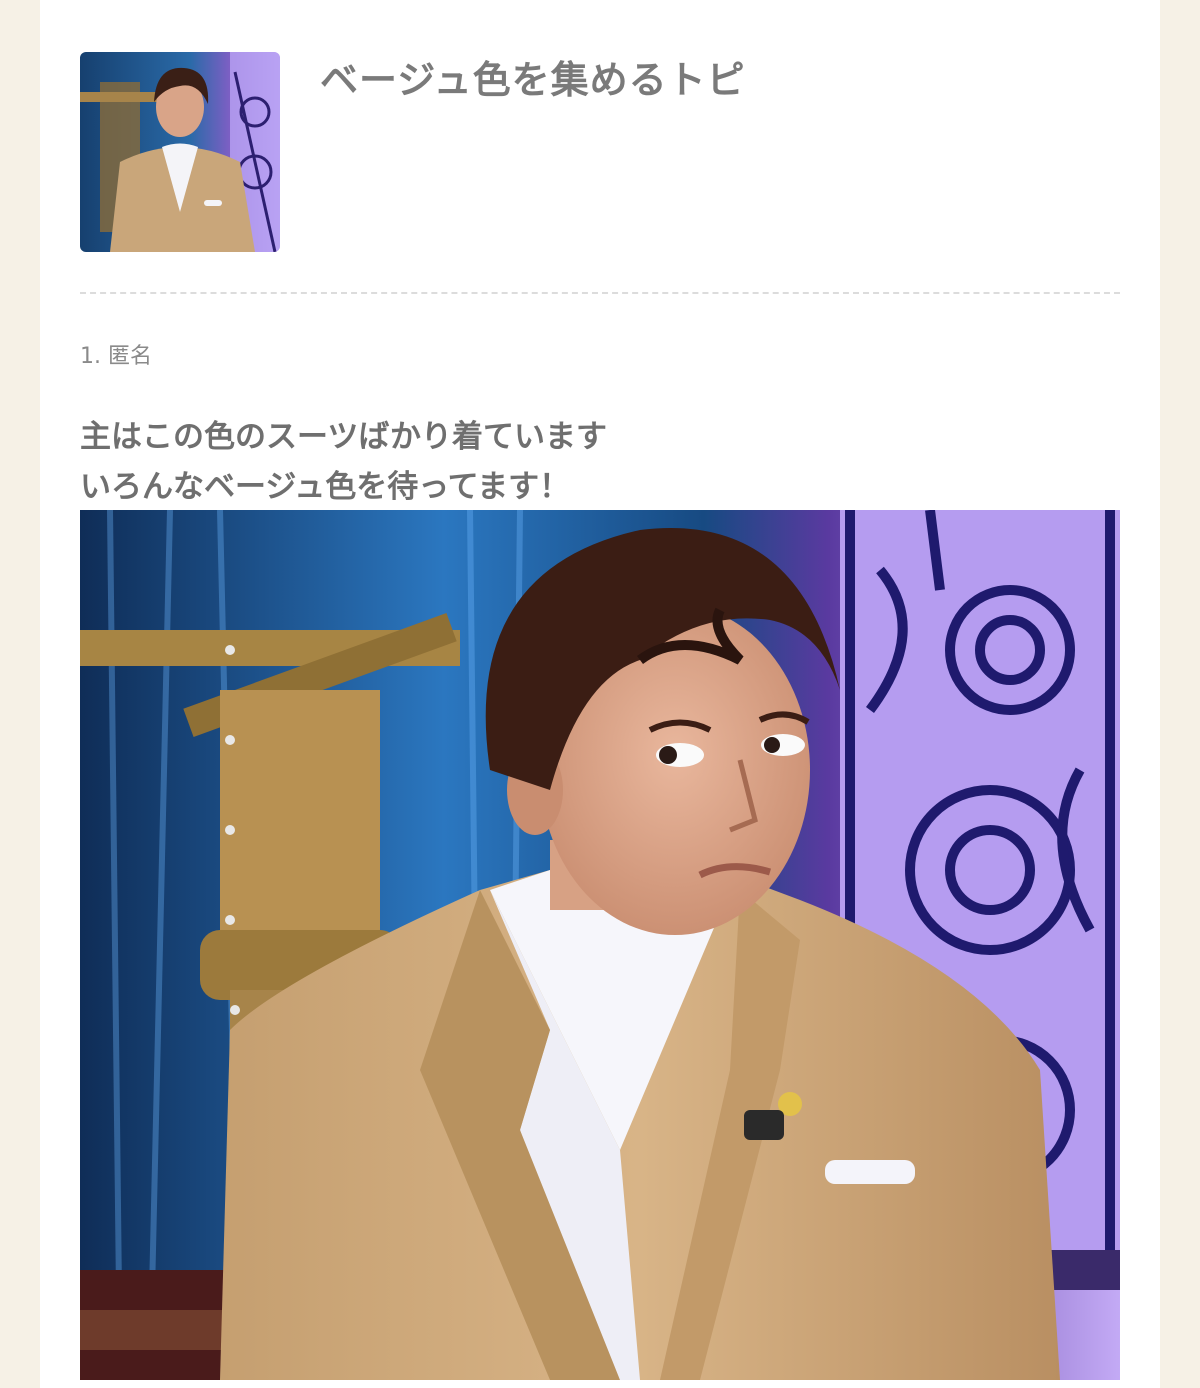 Image resolution: width=1200 pixels, height=1388 pixels. What do you see at coordinates (600, 152) in the screenshot?
I see `topic-header: ベージュ色を集めるトピ` at bounding box center [600, 152].